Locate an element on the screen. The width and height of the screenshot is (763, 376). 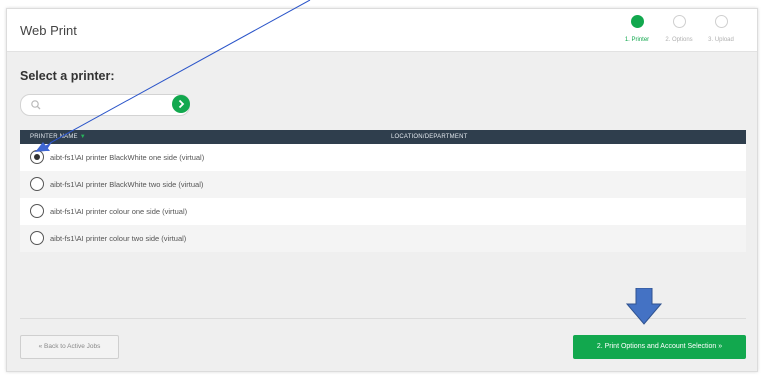
step-options: 2. Options is located at coordinates (679, 28).